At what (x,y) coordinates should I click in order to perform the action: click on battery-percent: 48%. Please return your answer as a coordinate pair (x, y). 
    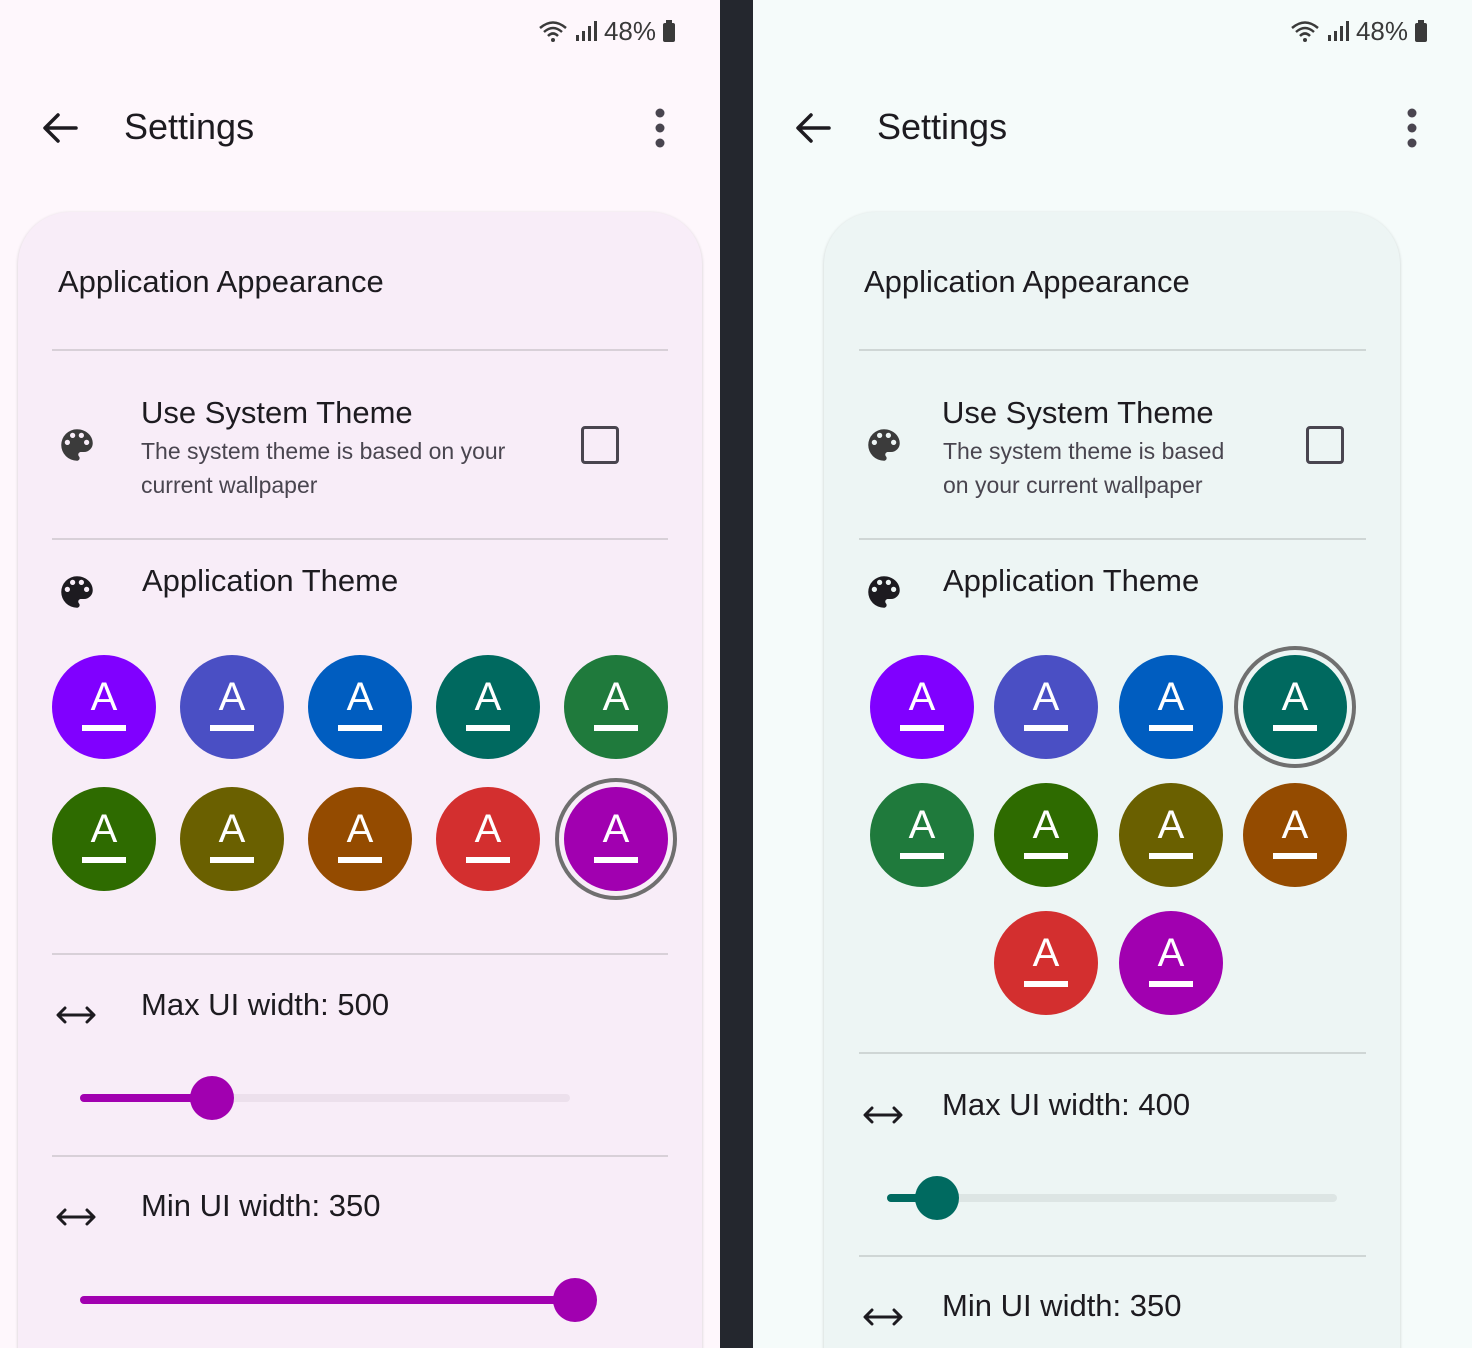
    Looking at the image, I should click on (1381, 30).